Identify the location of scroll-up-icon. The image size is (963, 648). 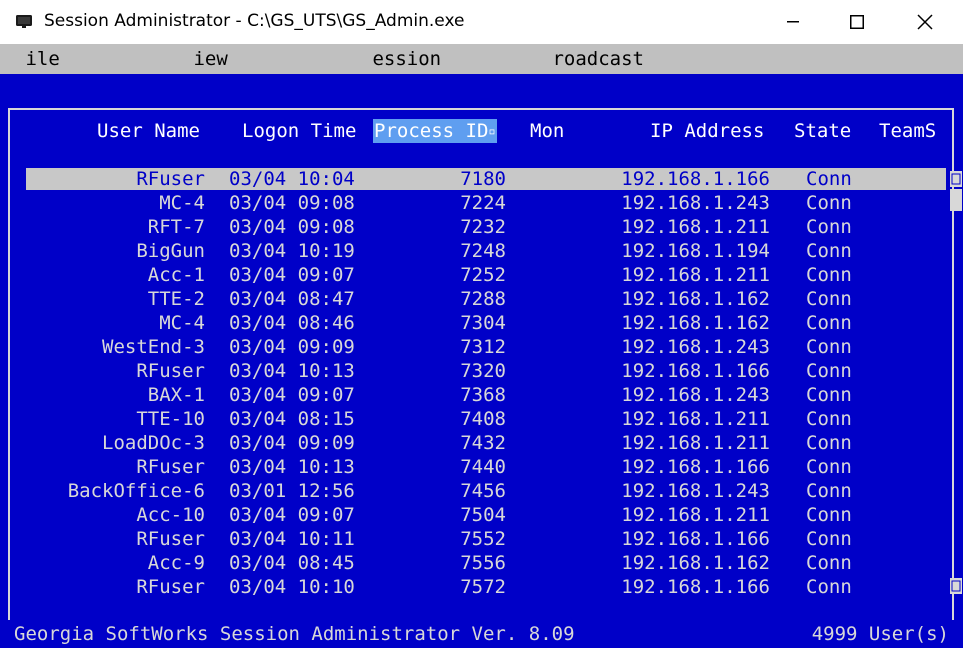
(956, 179).